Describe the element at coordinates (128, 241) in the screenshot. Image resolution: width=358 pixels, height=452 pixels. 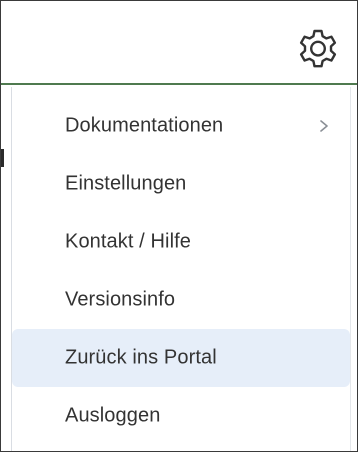
I see `menu-item-label: Kontakt / Hilfe` at that location.